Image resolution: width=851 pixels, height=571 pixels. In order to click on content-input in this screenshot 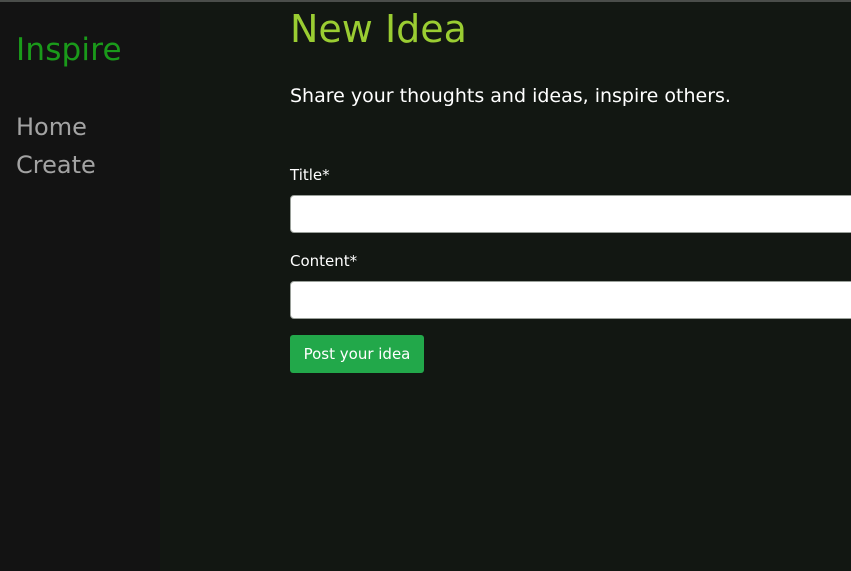, I will do `click(570, 300)`.